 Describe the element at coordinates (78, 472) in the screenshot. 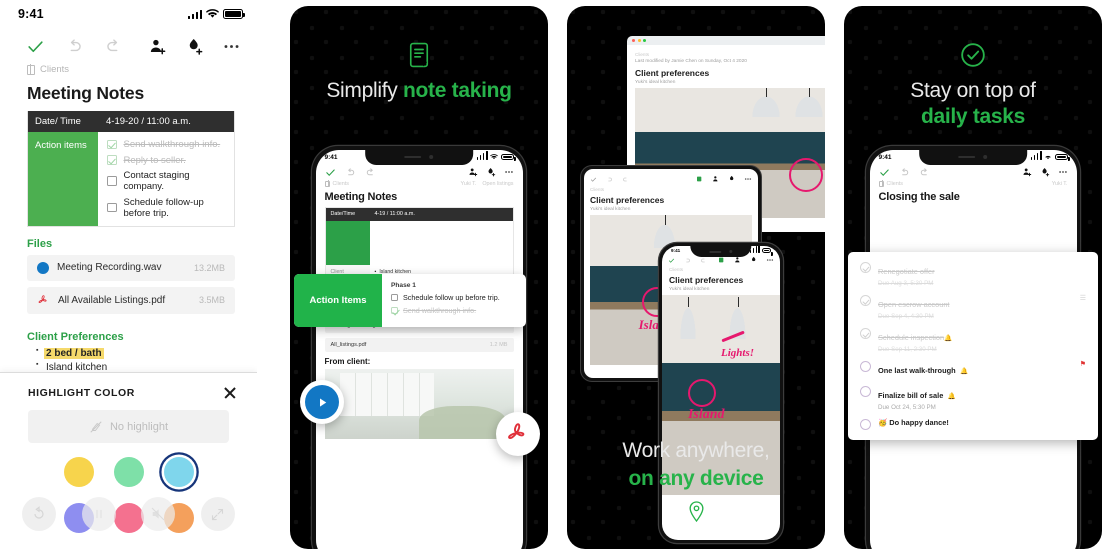

I see `swatch-yellow` at that location.